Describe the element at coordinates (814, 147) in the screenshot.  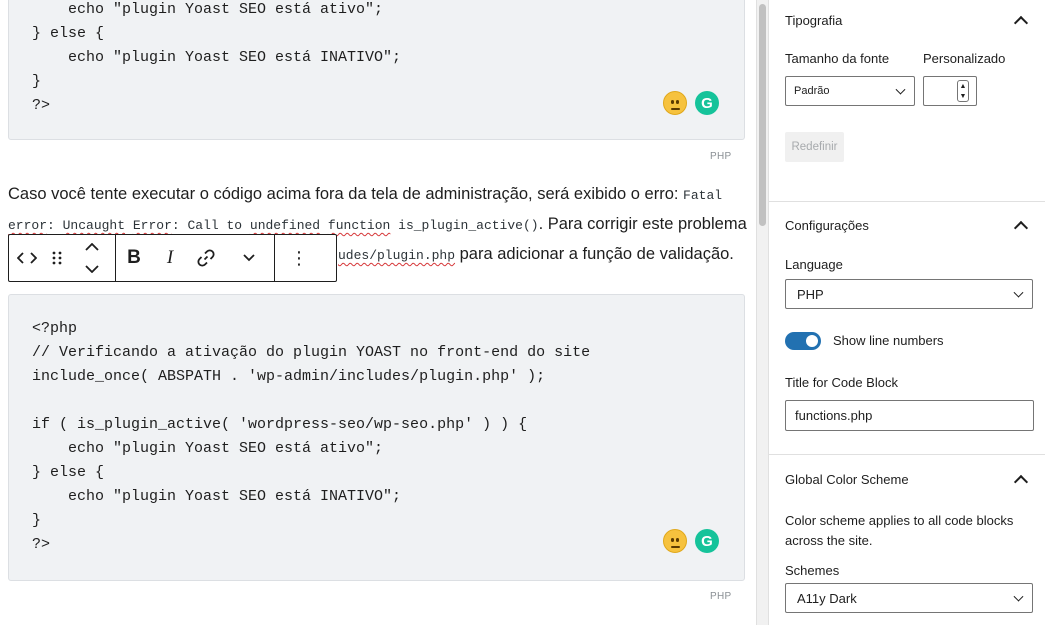
I see `reset-button: Redefinir` at that location.